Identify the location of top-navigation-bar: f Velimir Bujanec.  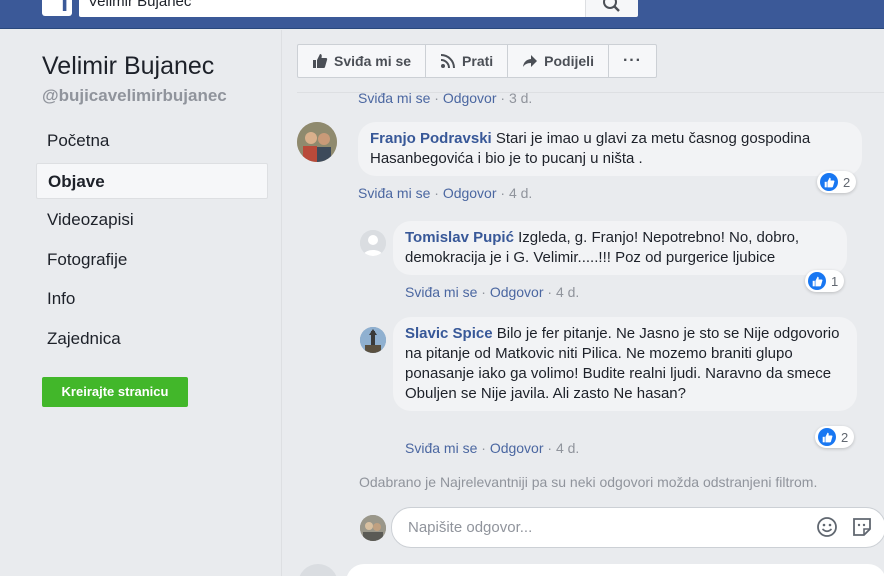
(442, 14).